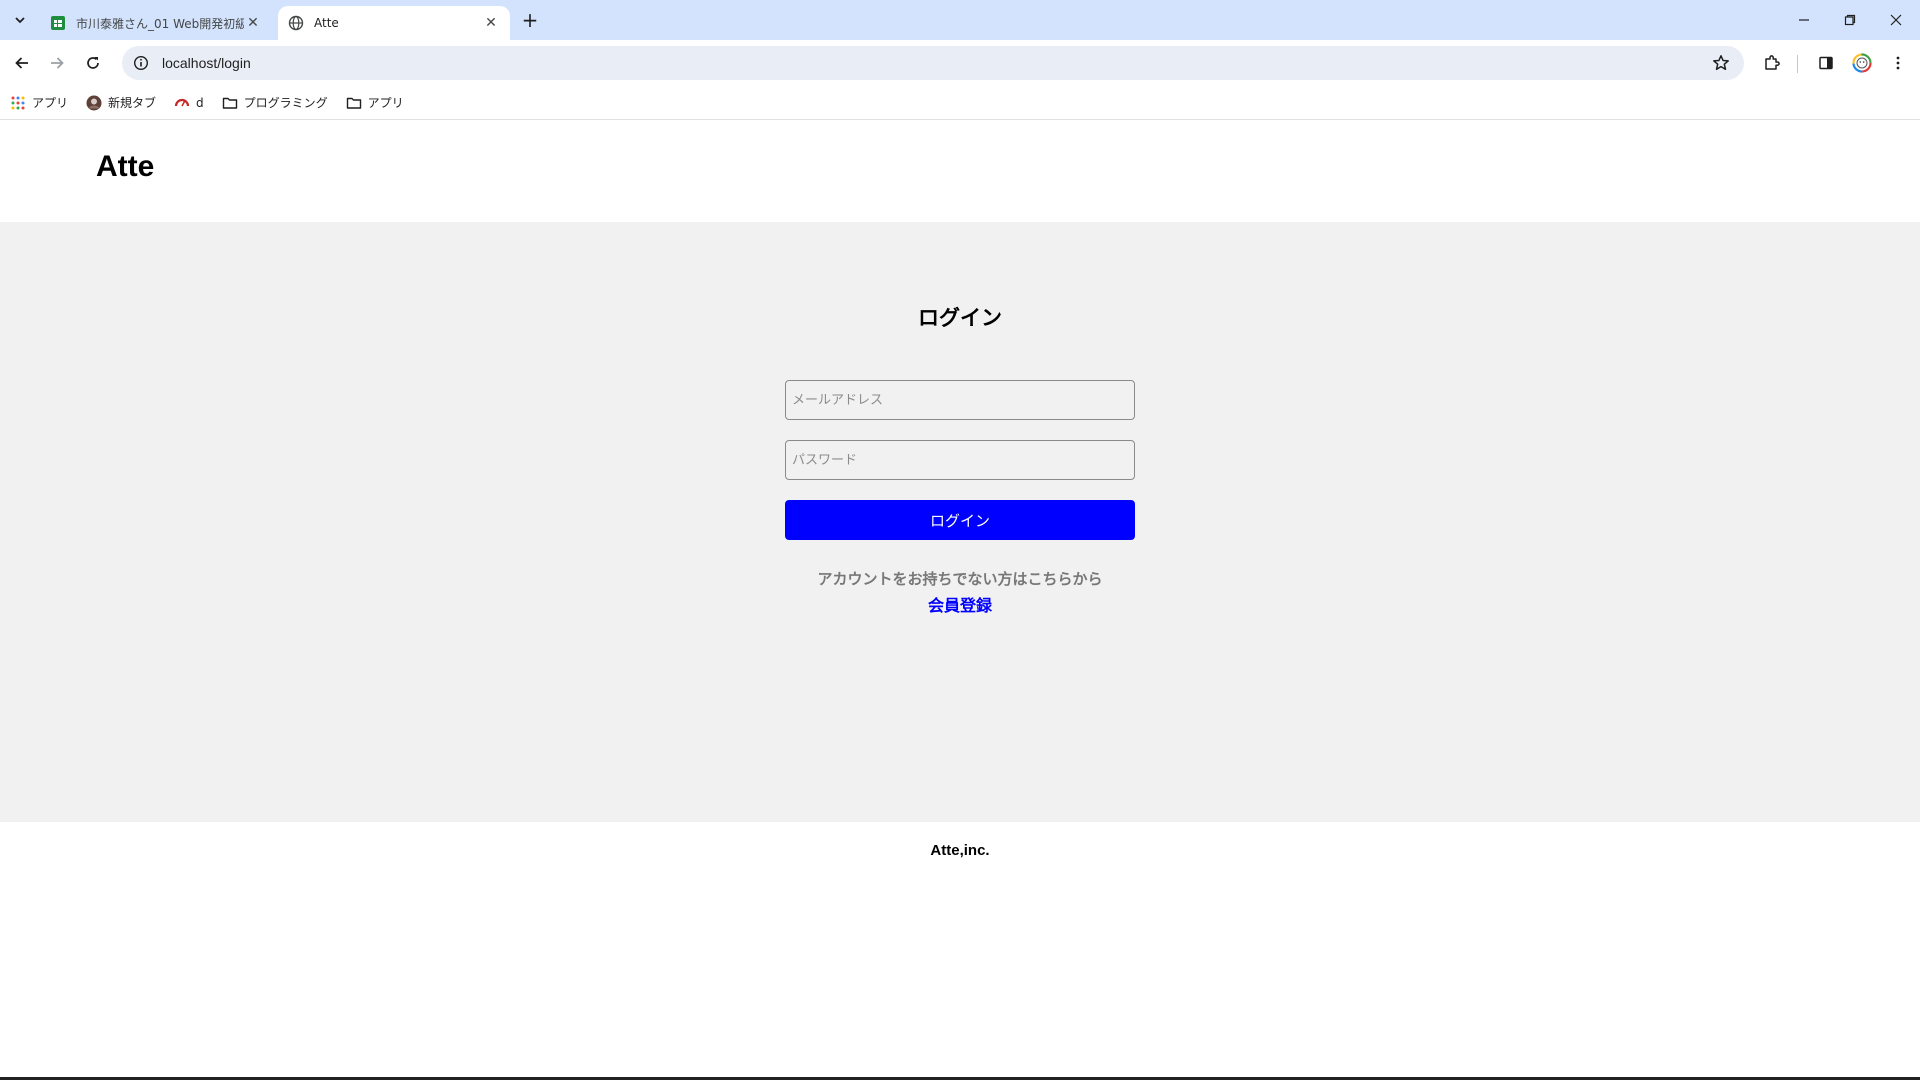 The height and width of the screenshot is (1080, 1920). I want to click on minimize-button, so click(1804, 20).